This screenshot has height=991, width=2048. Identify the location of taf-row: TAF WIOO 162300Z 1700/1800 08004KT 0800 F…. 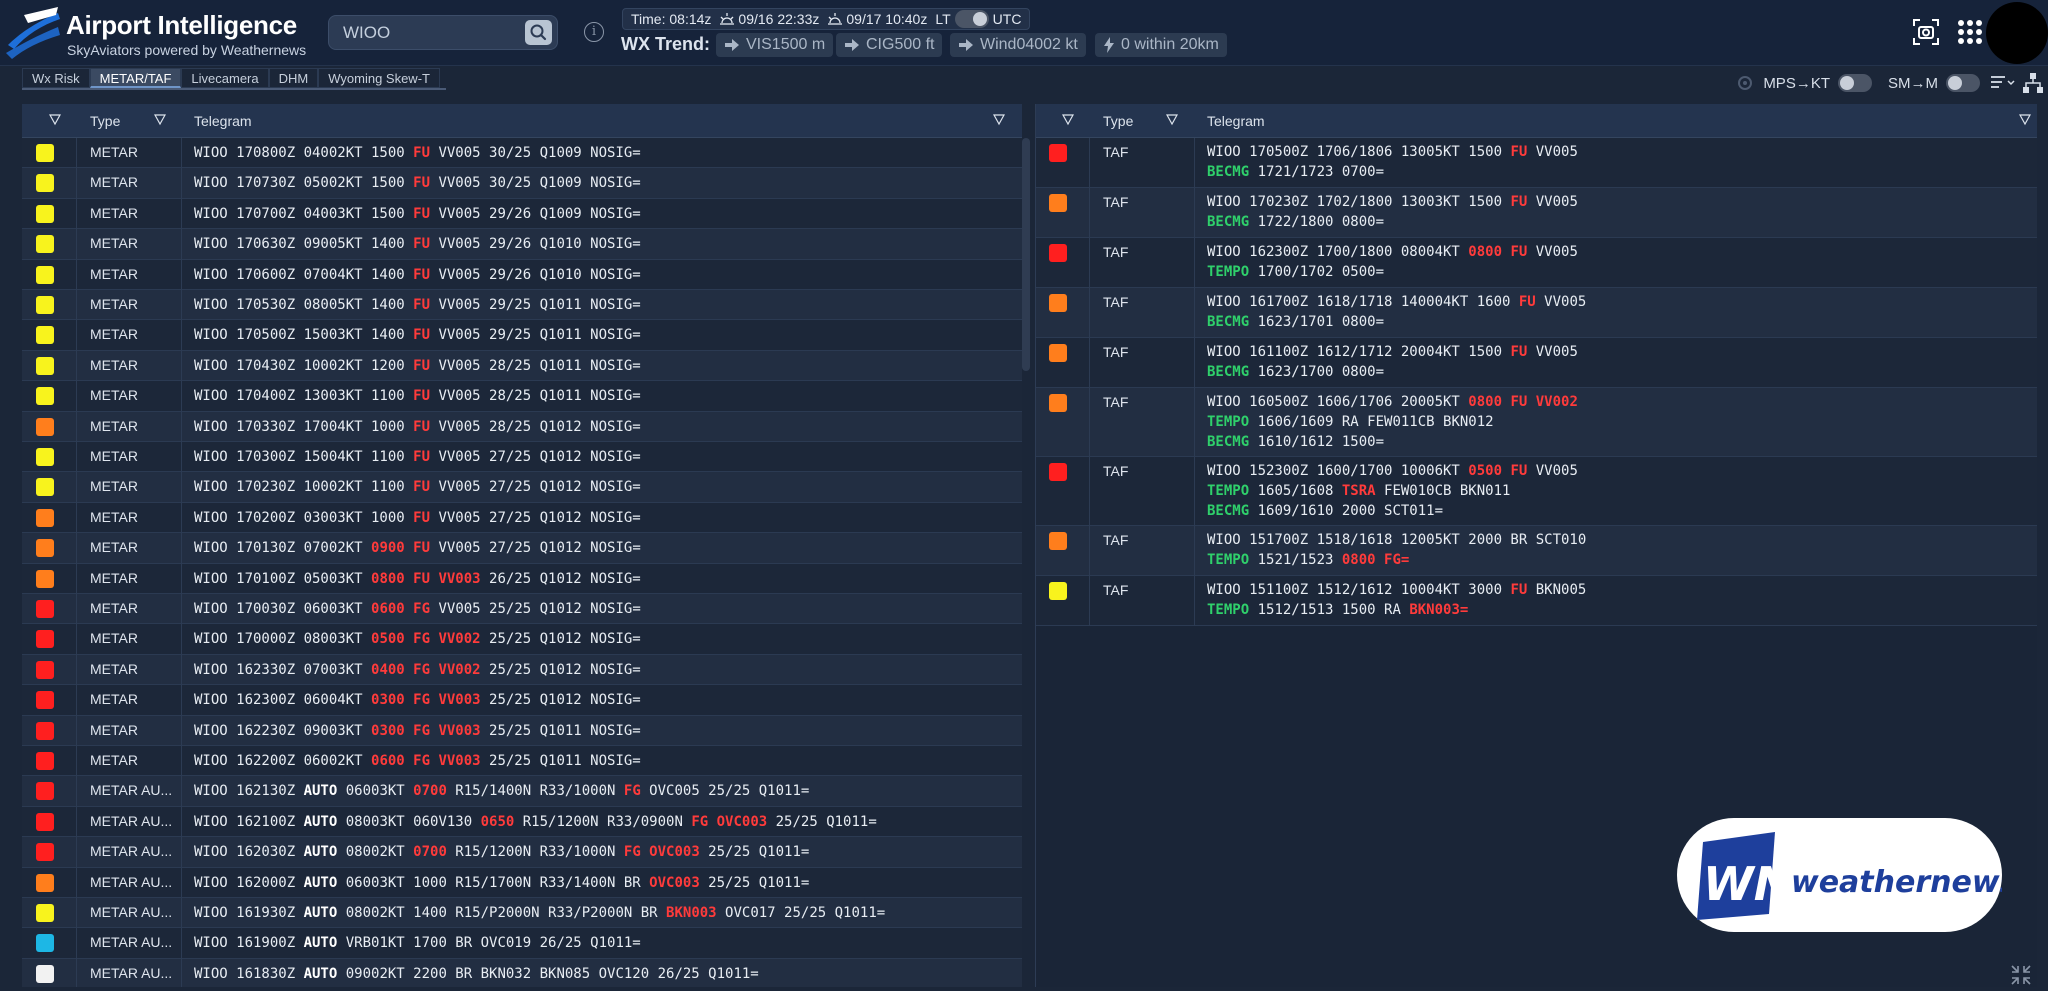
(1536, 263).